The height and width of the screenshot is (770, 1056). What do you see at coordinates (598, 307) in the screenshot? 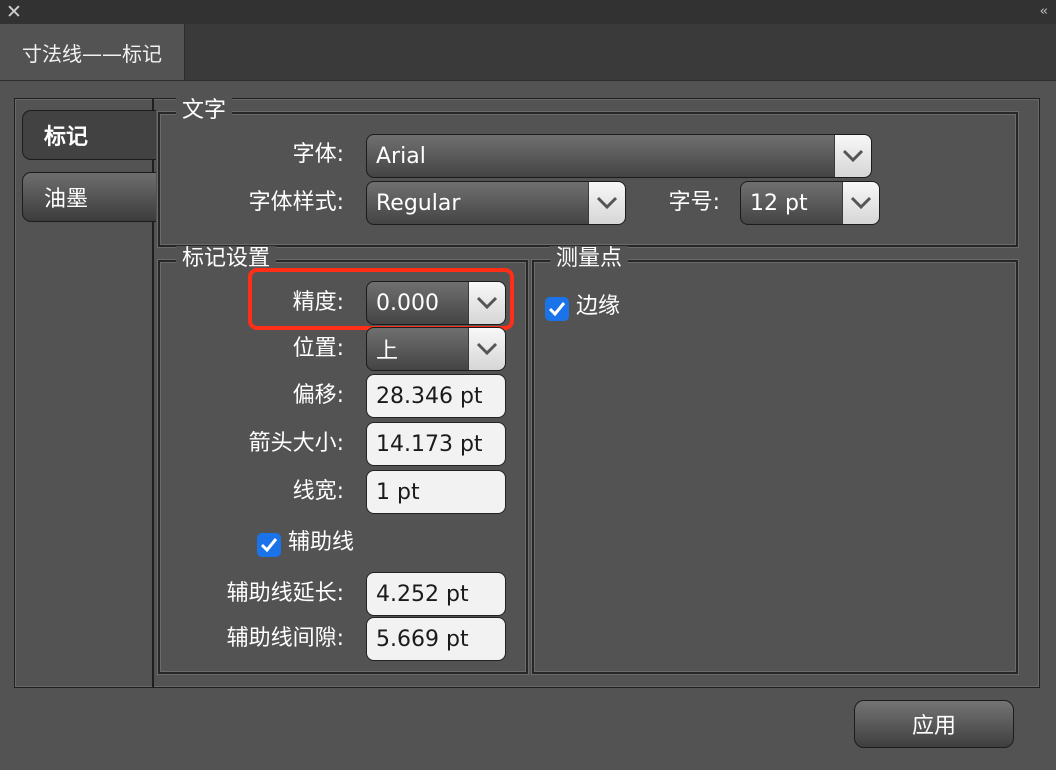
I see `edge-label: 边缘` at bounding box center [598, 307].